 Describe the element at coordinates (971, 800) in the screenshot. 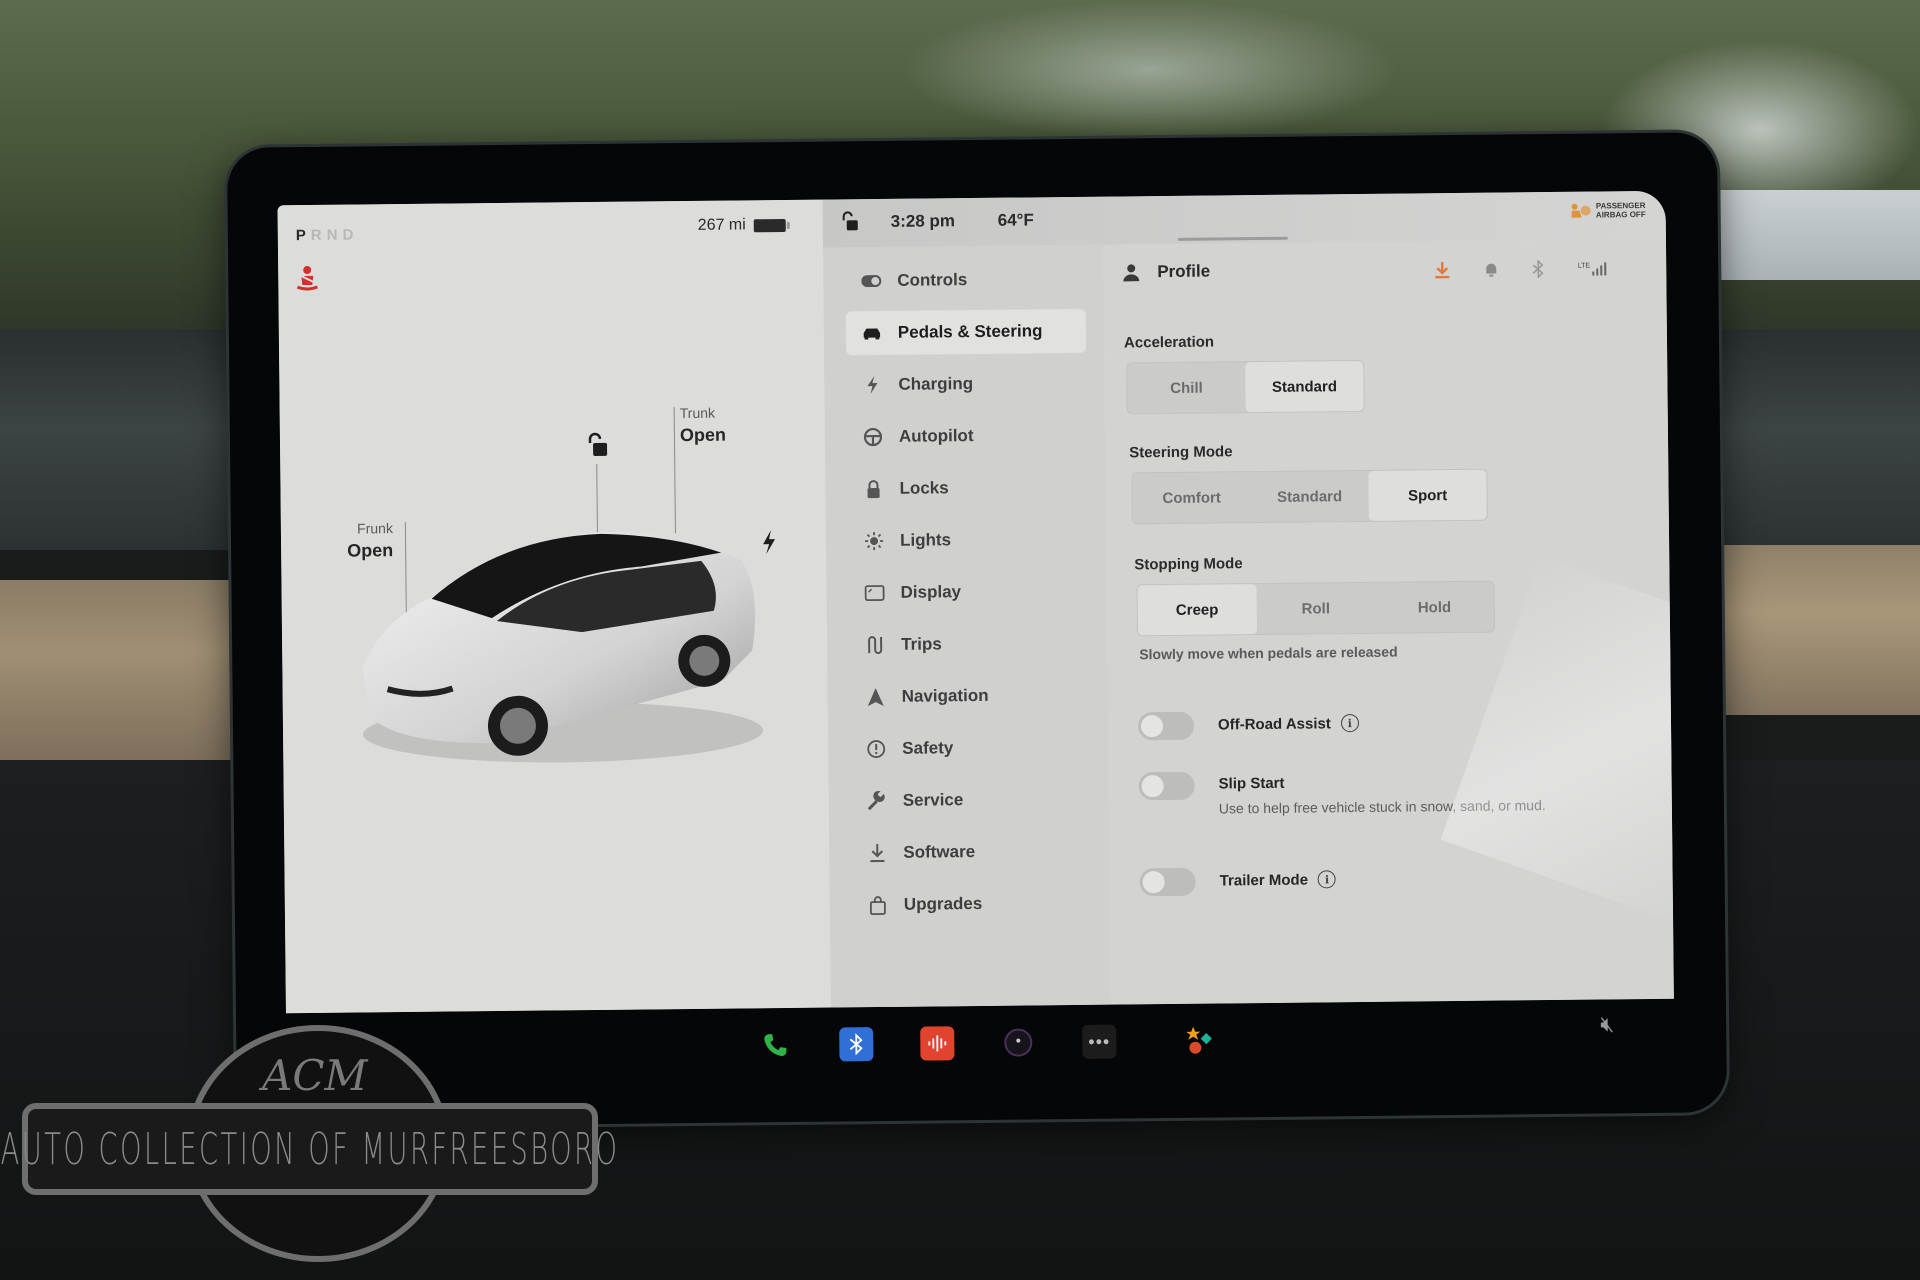

I see `menu-item-service: Service` at that location.